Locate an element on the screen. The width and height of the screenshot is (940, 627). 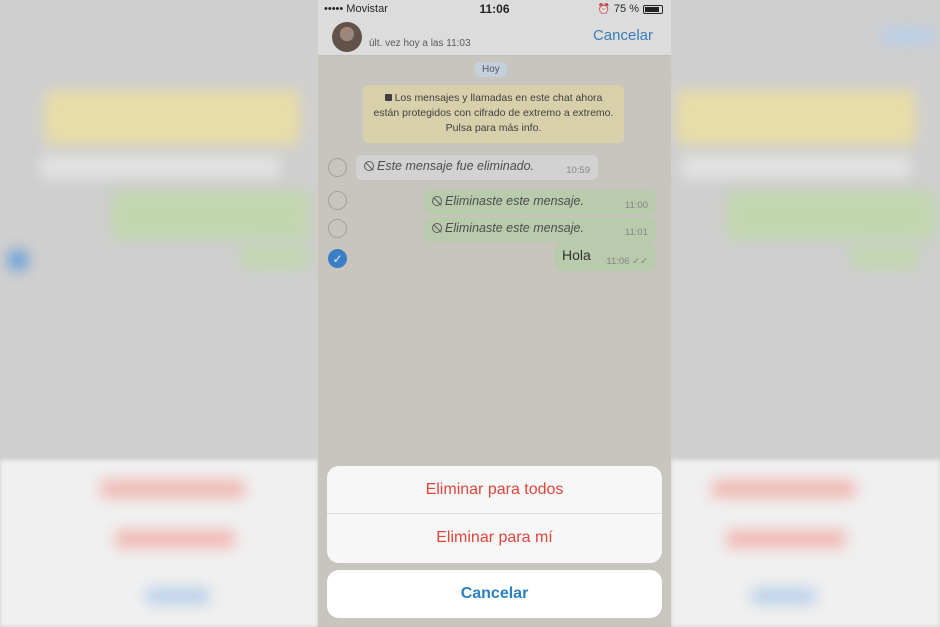
delete-for-everyone-button: Eliminar para todos is located at coordinates (494, 490).